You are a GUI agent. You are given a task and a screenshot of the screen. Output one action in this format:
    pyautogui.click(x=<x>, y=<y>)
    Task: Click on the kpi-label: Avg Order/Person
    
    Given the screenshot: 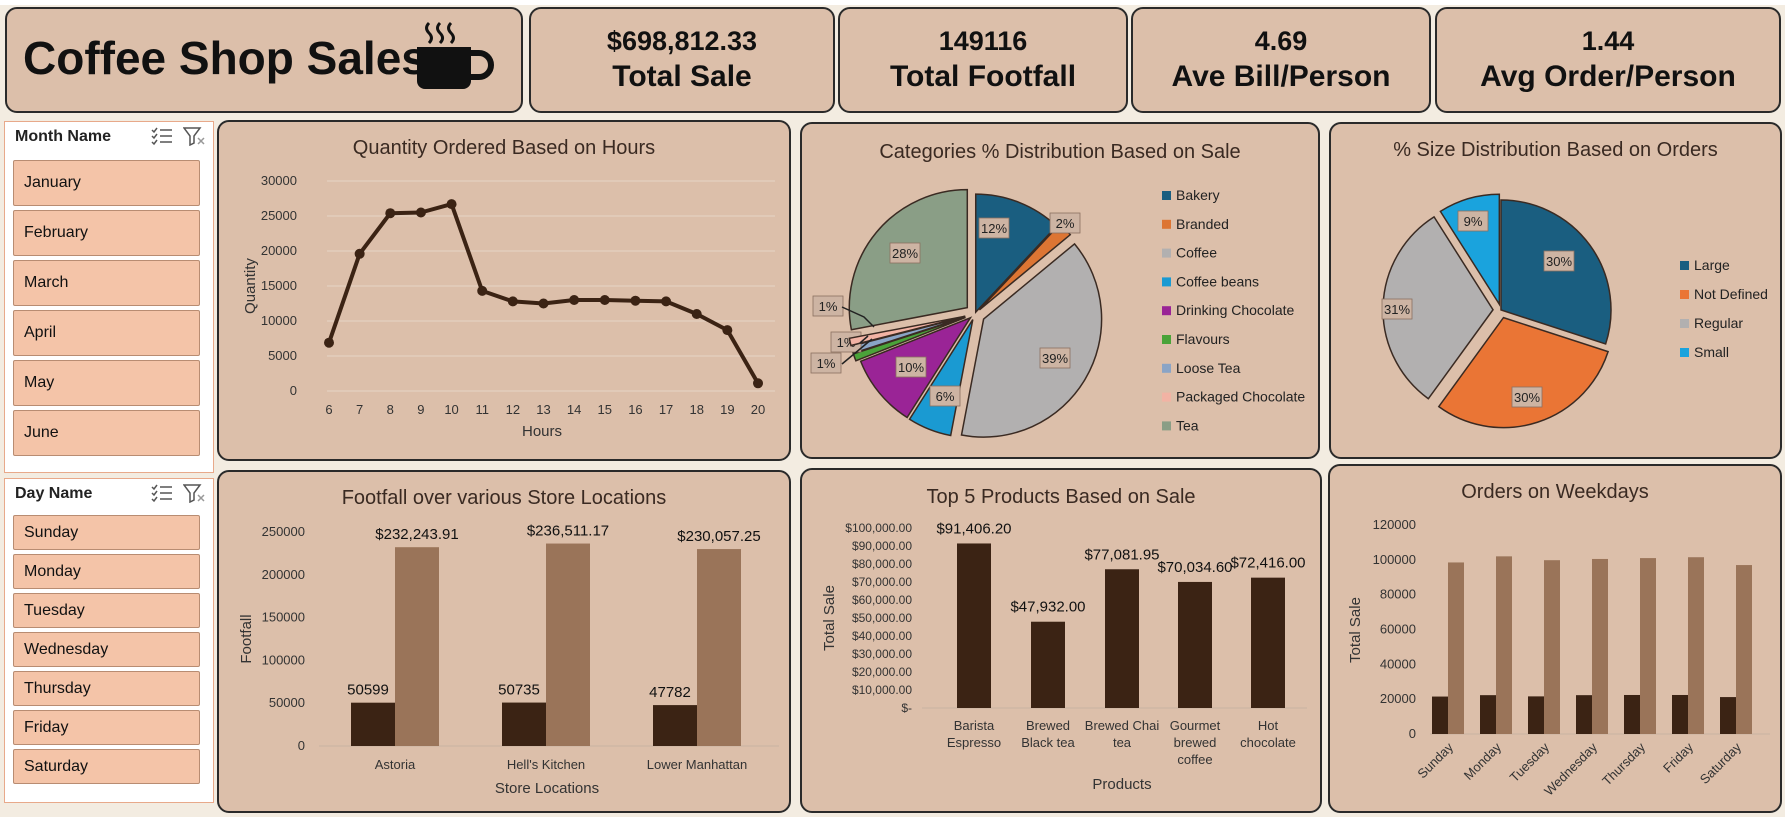 What is the action you would take?
    pyautogui.click(x=1608, y=76)
    